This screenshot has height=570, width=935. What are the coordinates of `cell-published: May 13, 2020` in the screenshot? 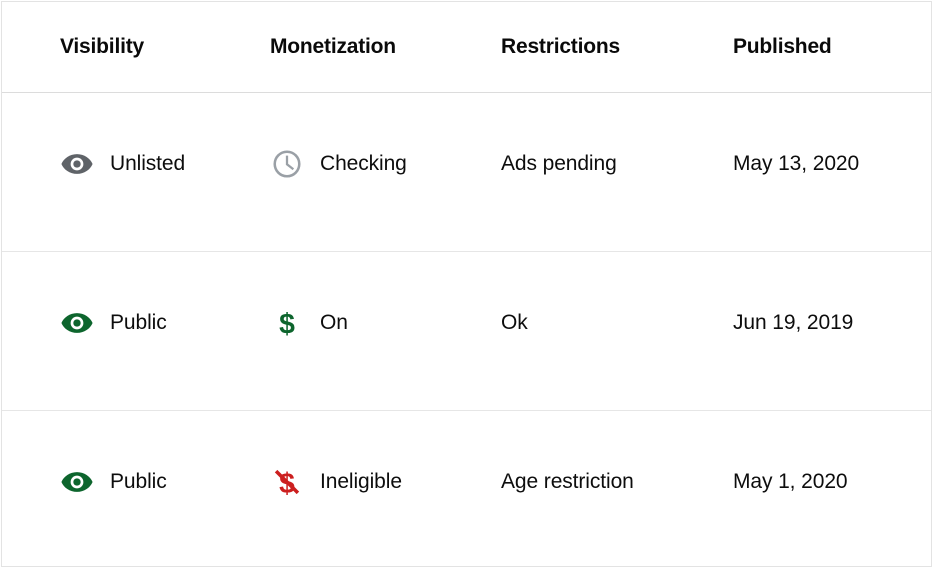 It's located at (796, 172).